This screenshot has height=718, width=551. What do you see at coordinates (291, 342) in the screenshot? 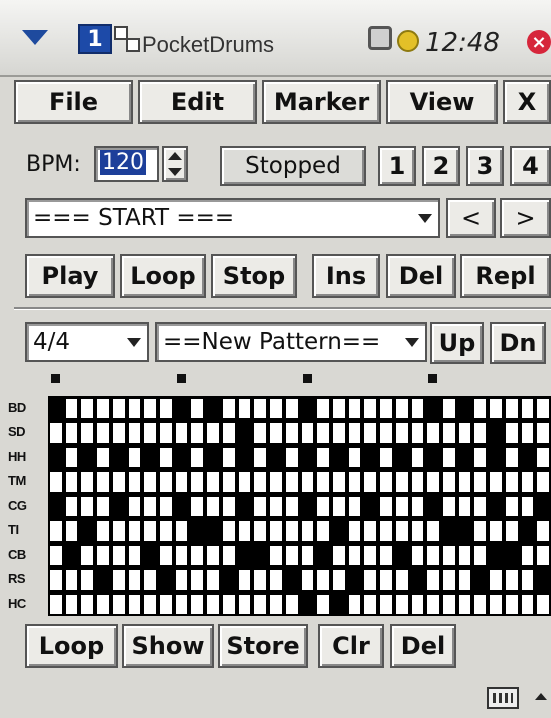
I see `pattern-select: ==New Pattern==` at bounding box center [291, 342].